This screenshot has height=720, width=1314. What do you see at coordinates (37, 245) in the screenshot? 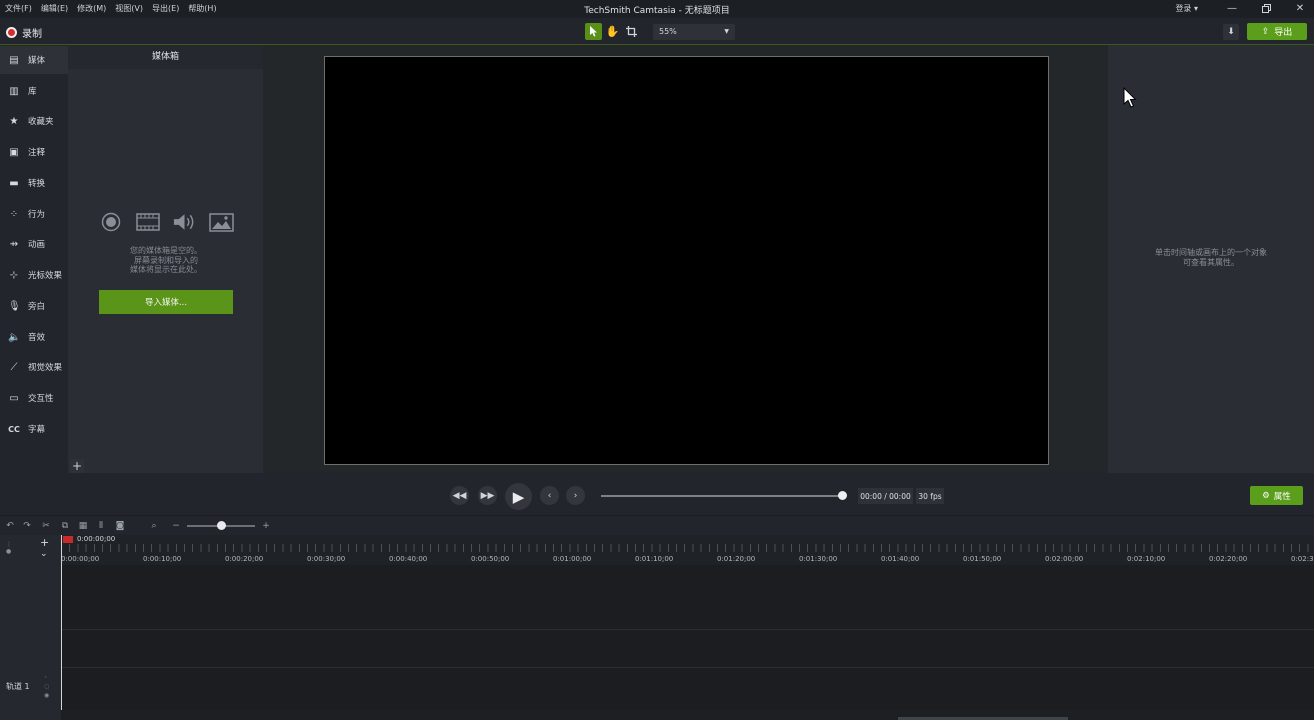
I see `sidebar-item-label: 动画` at bounding box center [37, 245].